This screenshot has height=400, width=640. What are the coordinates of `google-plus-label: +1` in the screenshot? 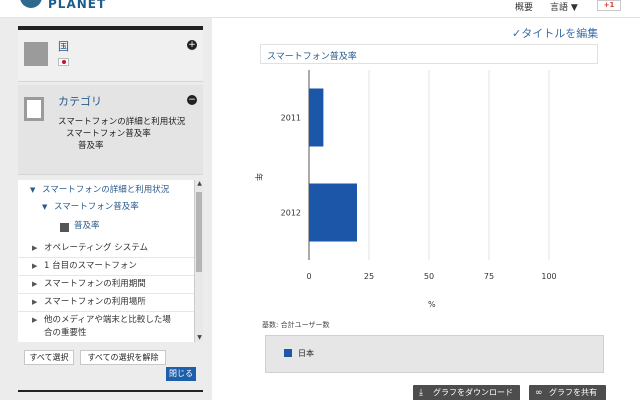 It's located at (609, 5).